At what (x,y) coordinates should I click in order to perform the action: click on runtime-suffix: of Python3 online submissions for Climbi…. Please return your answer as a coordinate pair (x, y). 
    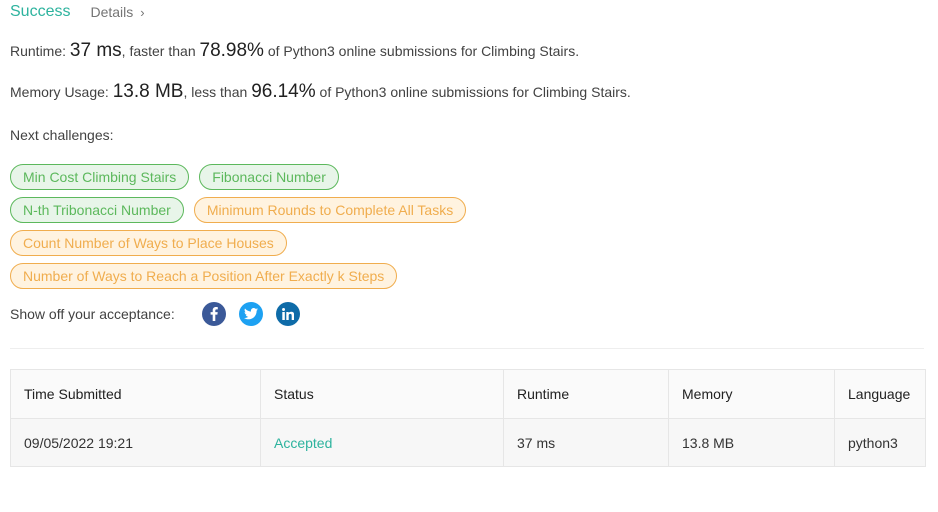
    Looking at the image, I should click on (423, 51).